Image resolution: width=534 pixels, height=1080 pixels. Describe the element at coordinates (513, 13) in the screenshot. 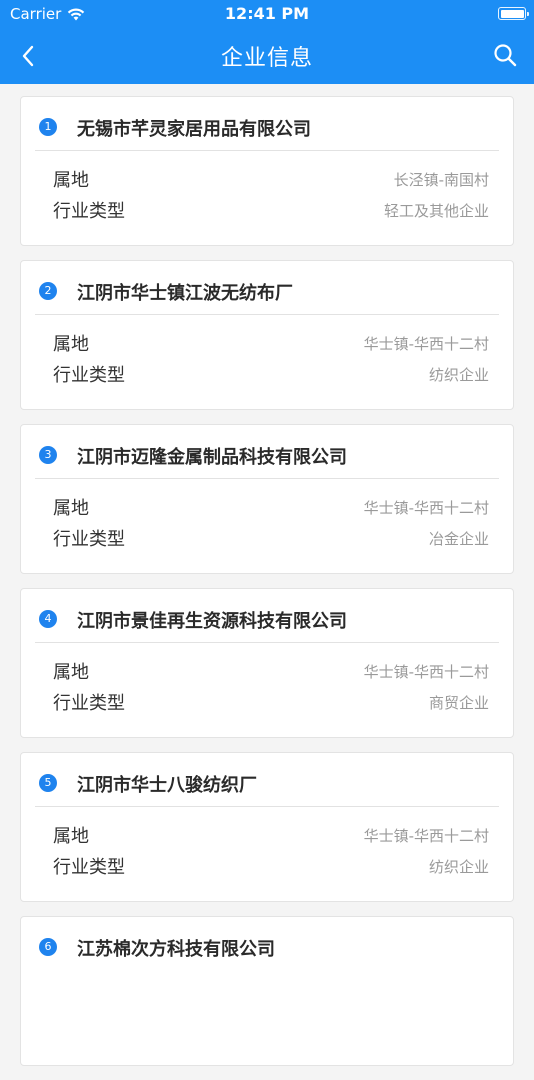

I see `battery-icon` at that location.